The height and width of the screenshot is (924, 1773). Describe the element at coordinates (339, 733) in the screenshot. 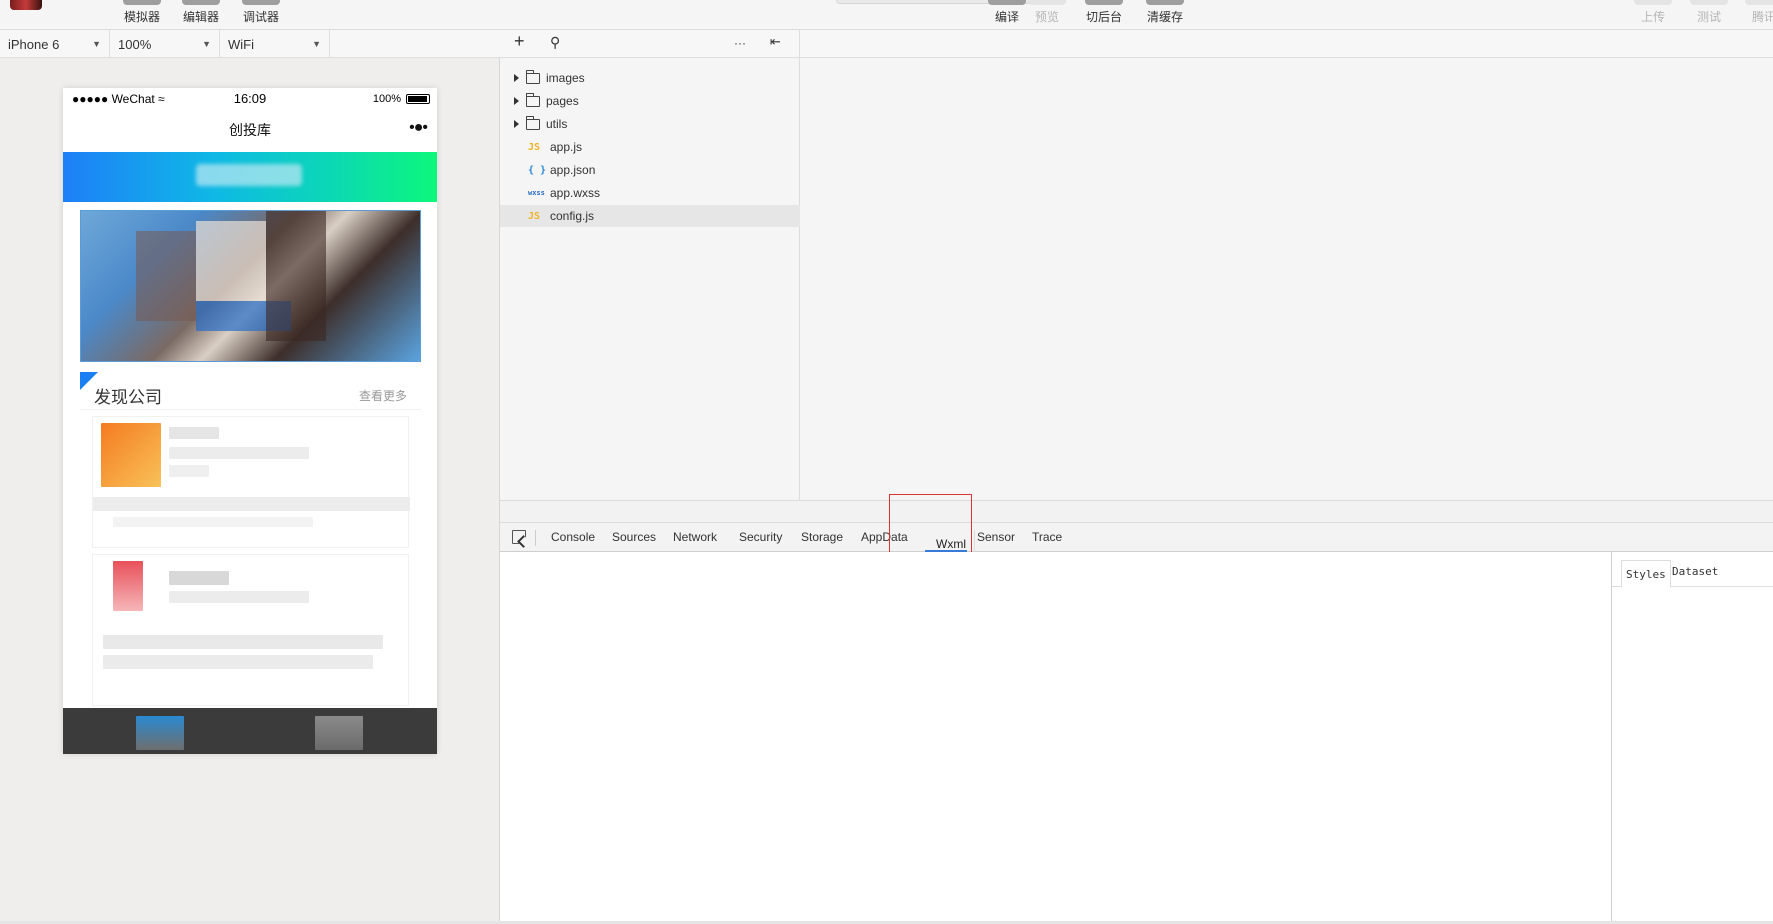

I see `tab-profile-icon` at that location.